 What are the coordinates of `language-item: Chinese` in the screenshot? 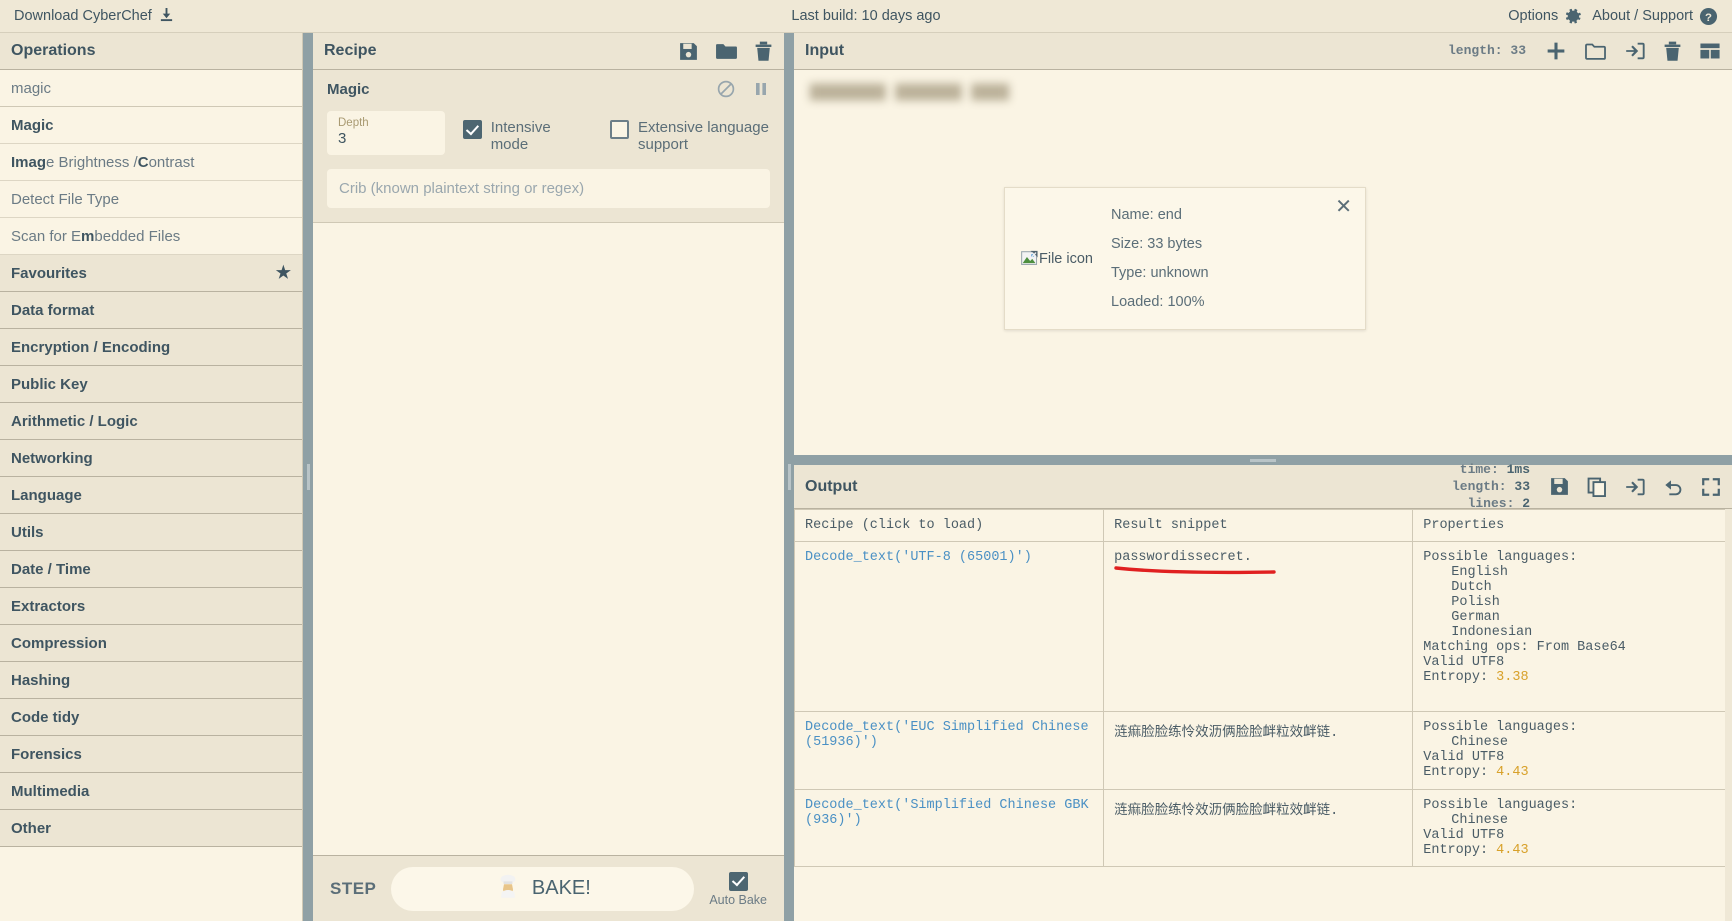 It's located at (1479, 742).